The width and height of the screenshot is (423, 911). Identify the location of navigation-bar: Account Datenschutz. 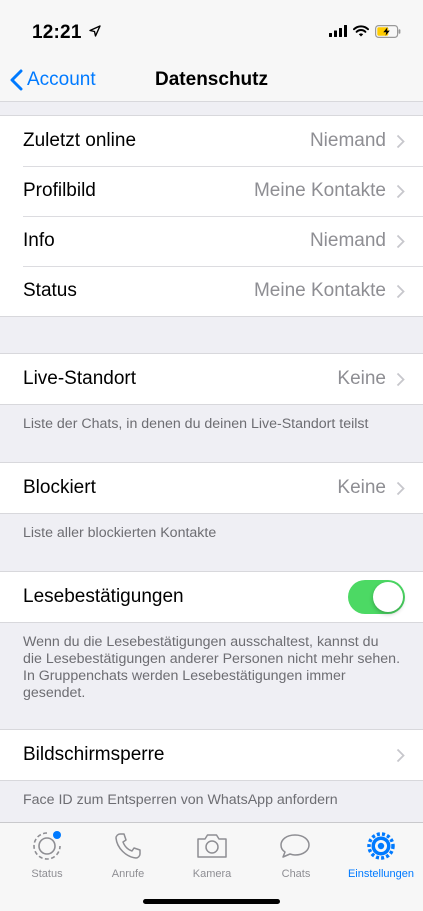
(211, 80).